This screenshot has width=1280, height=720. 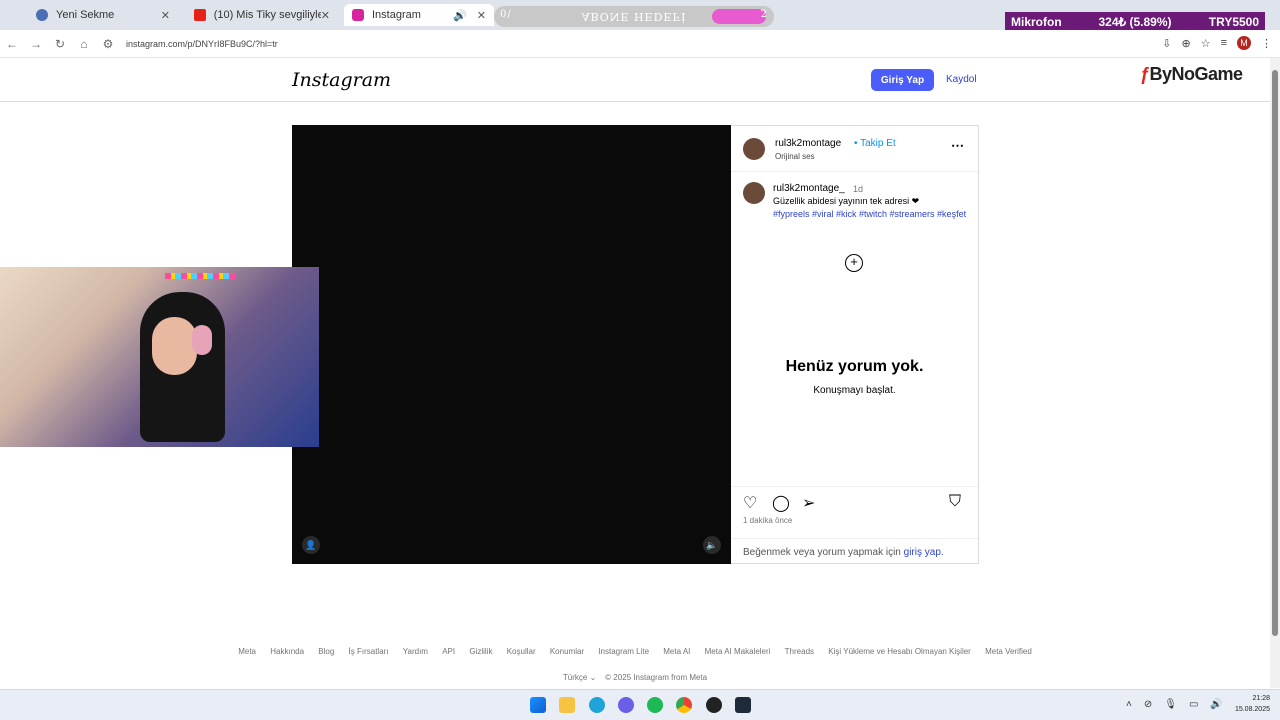 What do you see at coordinates (174, 346) in the screenshot?
I see `streamer-face` at bounding box center [174, 346].